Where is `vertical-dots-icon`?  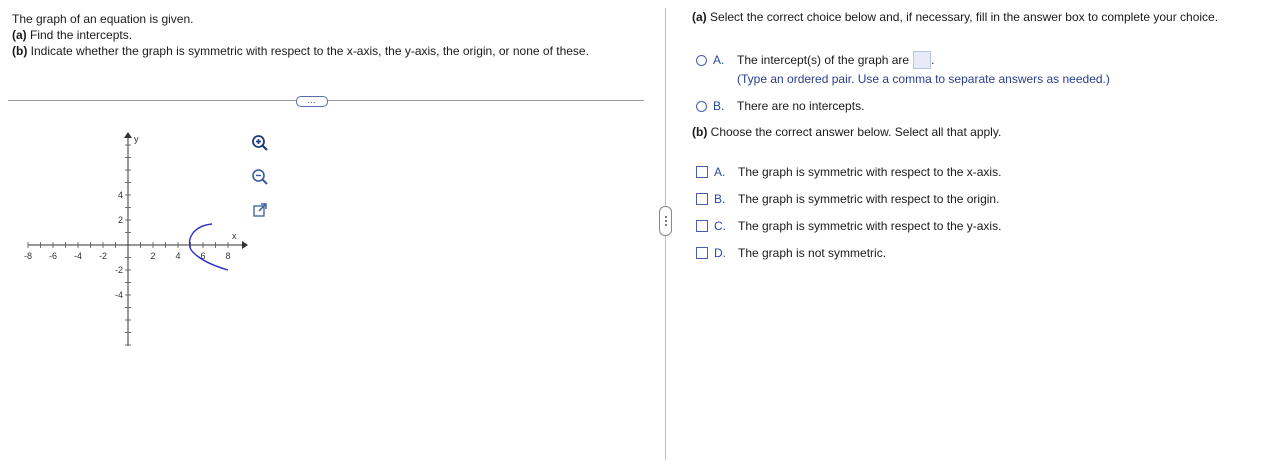
vertical-dots-icon is located at coordinates (665, 221).